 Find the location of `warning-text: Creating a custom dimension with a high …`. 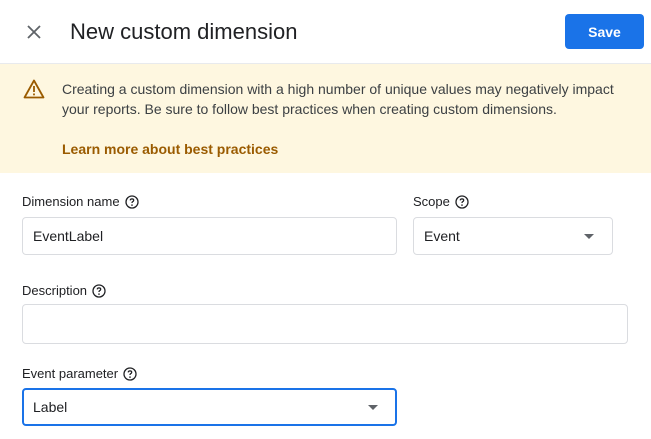

warning-text: Creating a custom dimension with a high … is located at coordinates (338, 99).